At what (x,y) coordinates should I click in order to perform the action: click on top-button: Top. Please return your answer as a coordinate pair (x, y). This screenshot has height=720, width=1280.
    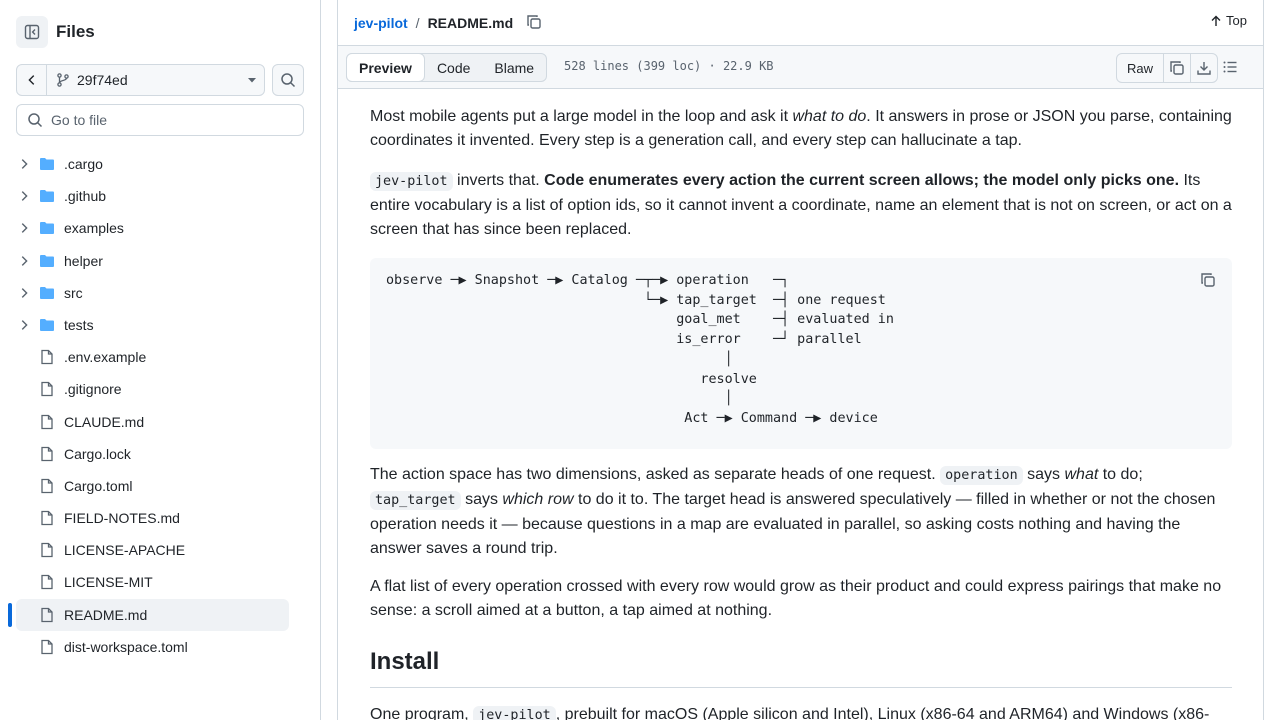
    Looking at the image, I should click on (1228, 20).